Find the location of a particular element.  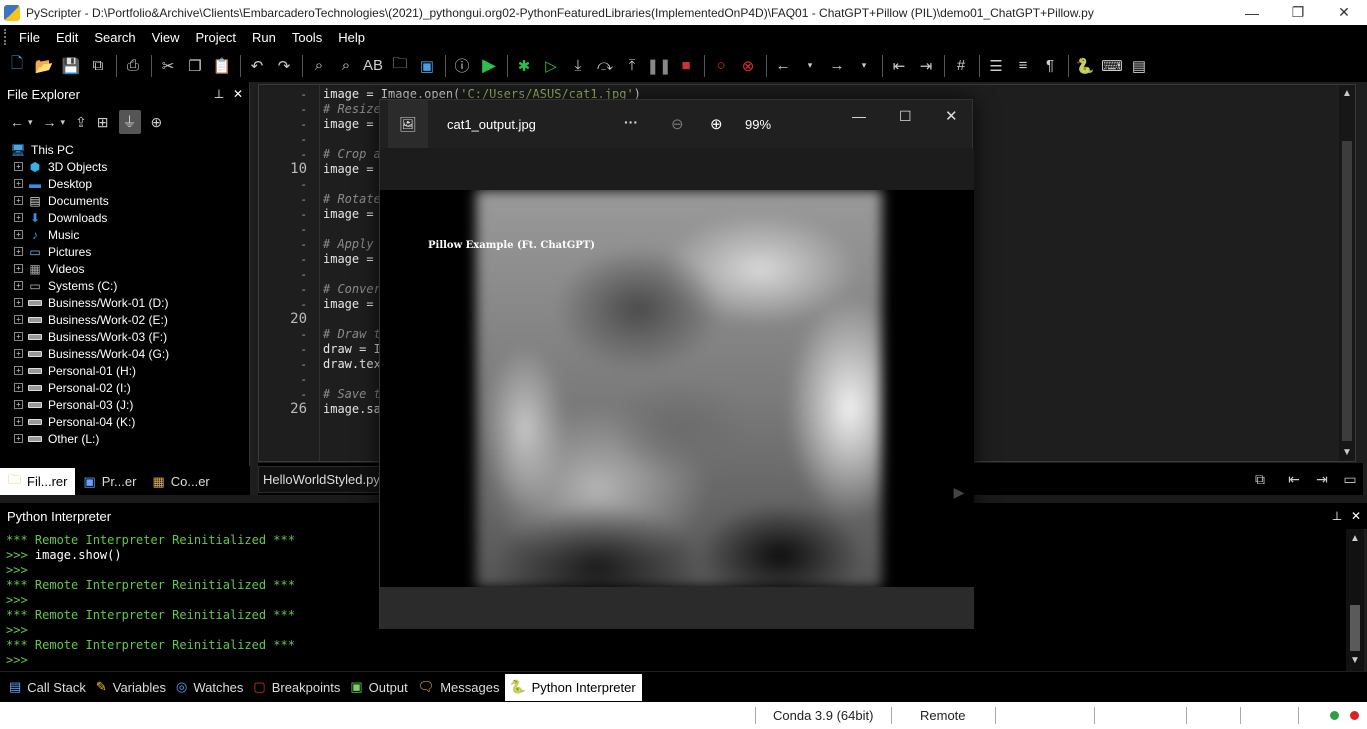

comment-icon: # is located at coordinates (961, 66).